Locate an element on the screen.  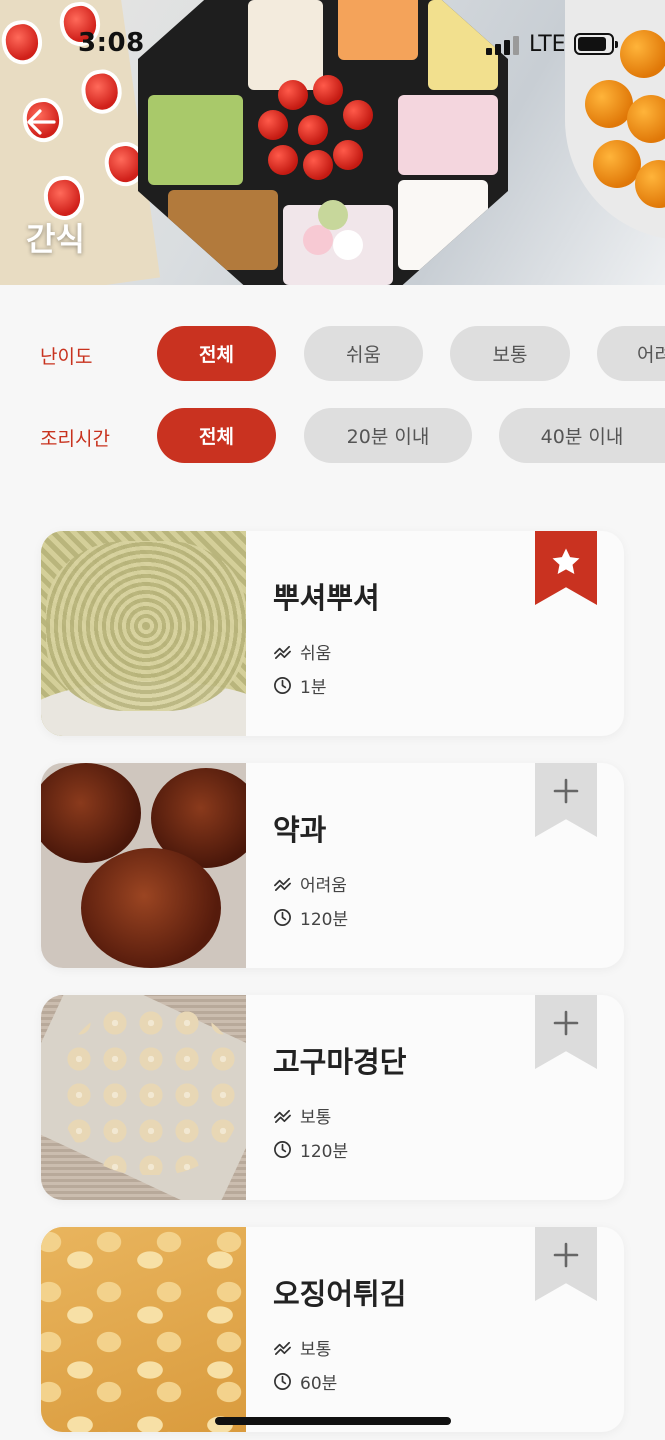
difficulty-value: 쉬움 is located at coordinates (316, 654).